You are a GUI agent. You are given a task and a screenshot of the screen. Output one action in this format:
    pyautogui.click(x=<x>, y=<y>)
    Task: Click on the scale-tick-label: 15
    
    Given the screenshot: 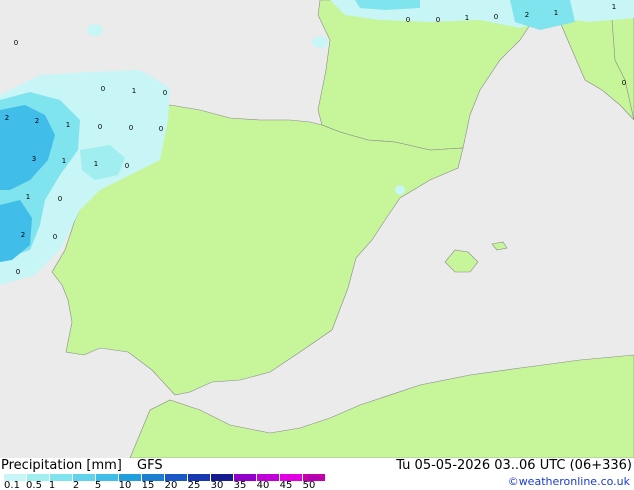 What is the action you would take?
    pyautogui.click(x=148, y=485)
    